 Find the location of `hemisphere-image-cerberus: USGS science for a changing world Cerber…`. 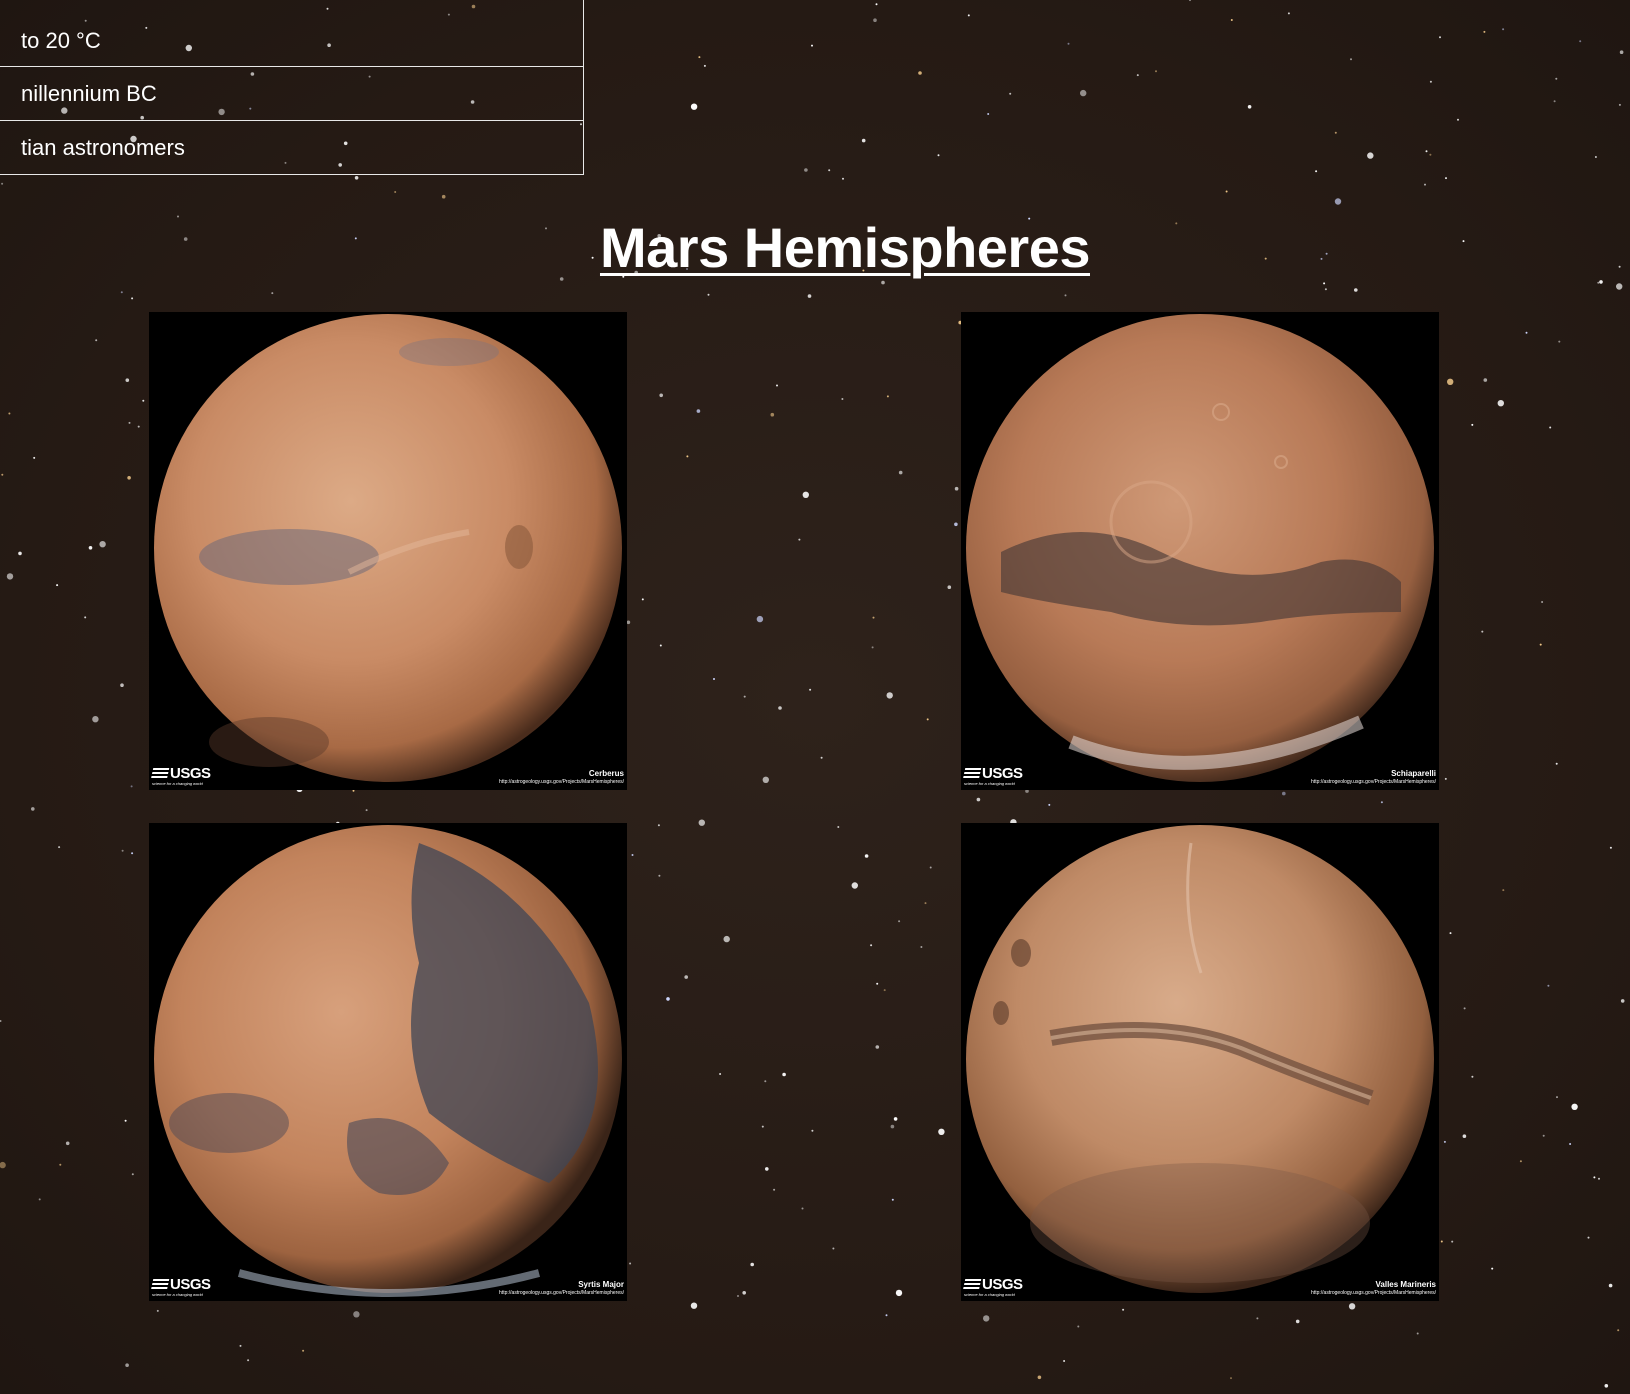

hemisphere-image-cerberus: USGS science for a changing world Cerber… is located at coordinates (388, 551).